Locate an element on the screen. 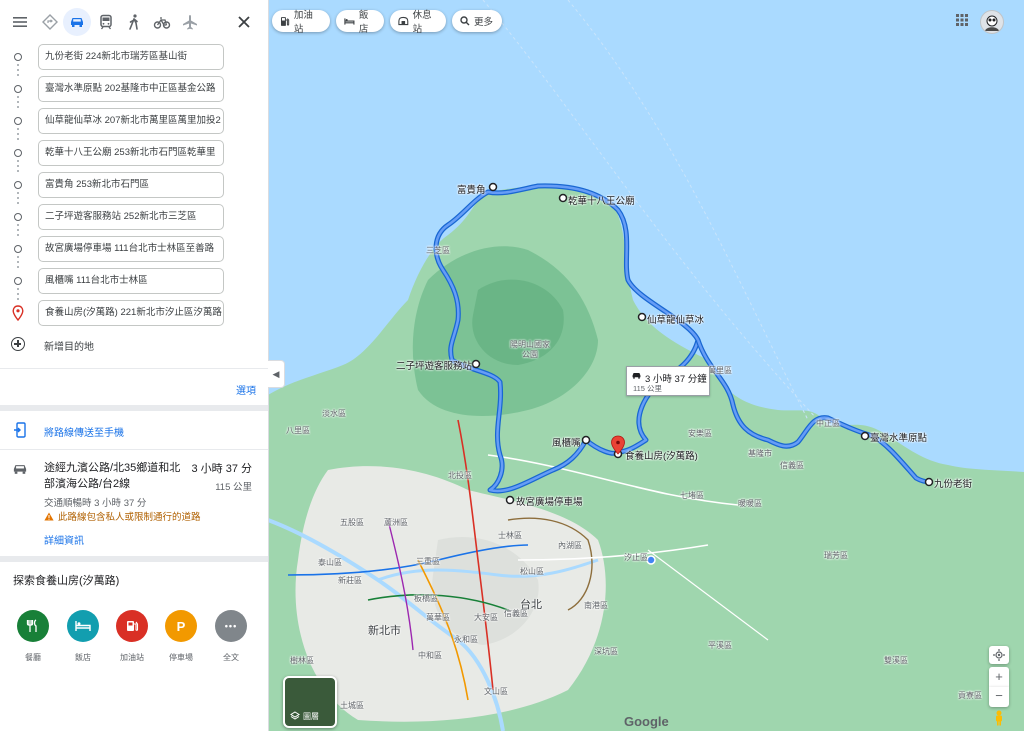 The width and height of the screenshot is (1024, 731). add-destination-button: 新增目的地 is located at coordinates (134, 345).